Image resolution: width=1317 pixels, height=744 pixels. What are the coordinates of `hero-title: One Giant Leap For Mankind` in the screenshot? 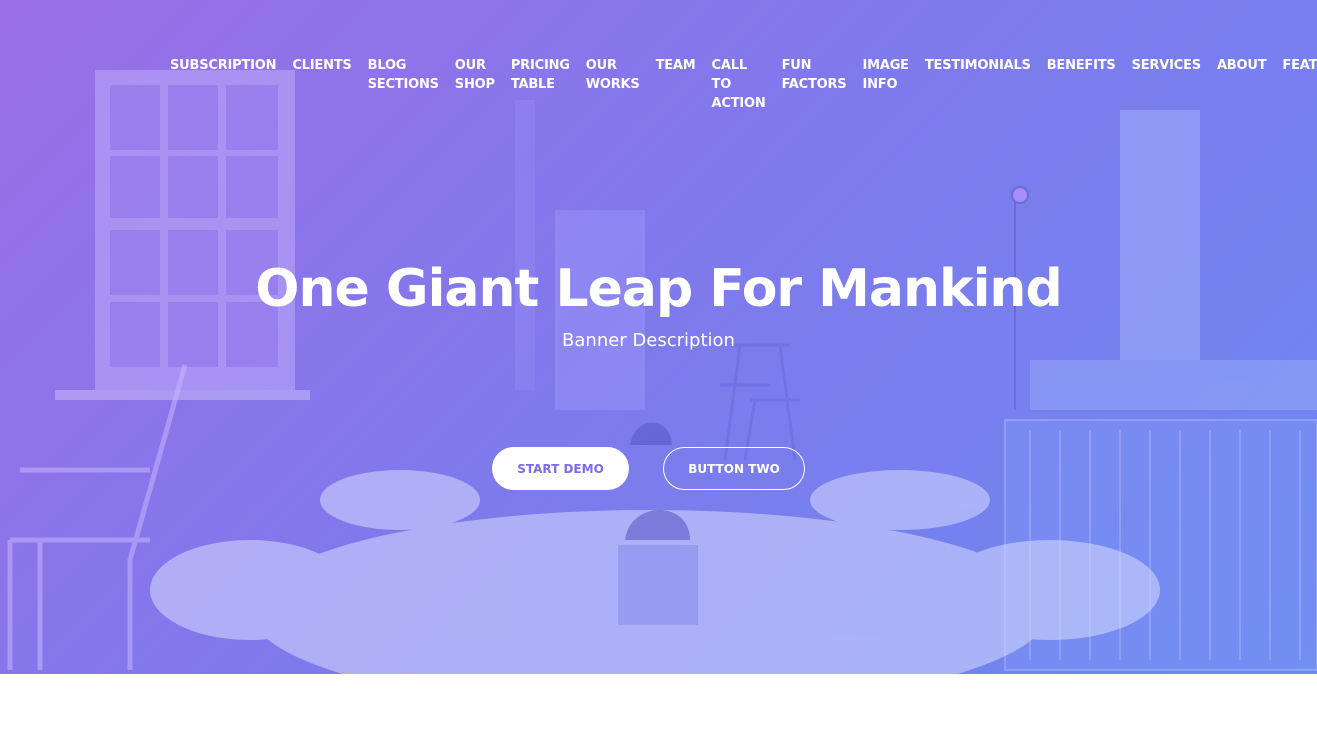 It's located at (658, 289).